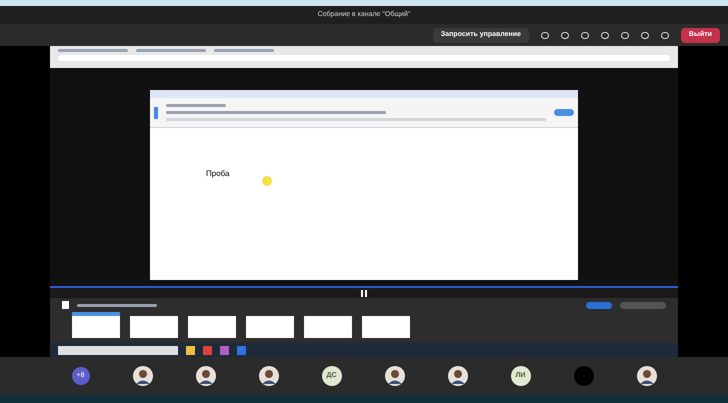 The width and height of the screenshot is (728, 403). Describe the element at coordinates (564, 112) in the screenshot. I see `share-button` at that location.